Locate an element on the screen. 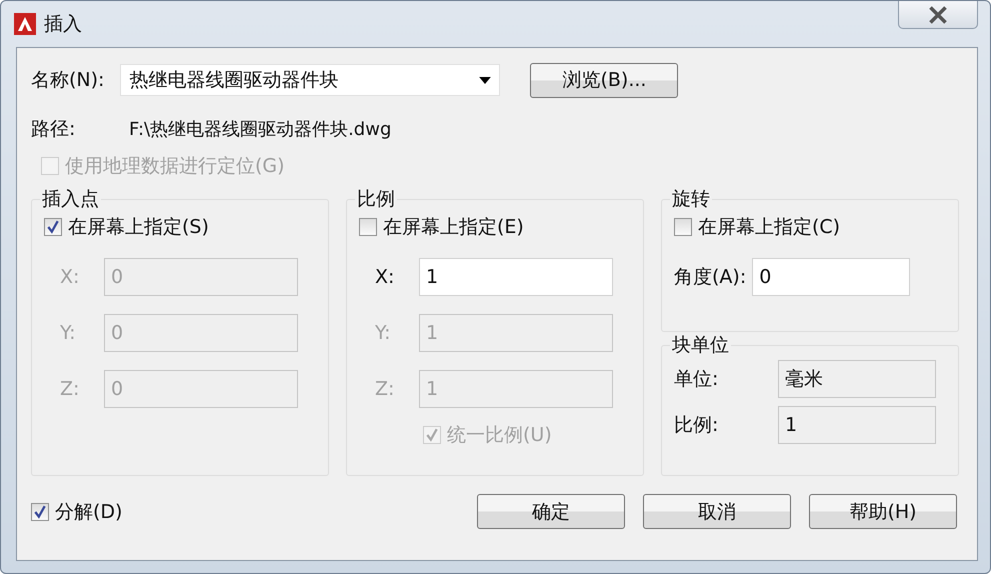 This screenshot has width=991, height=574. dialog-button: 取消 is located at coordinates (717, 511).